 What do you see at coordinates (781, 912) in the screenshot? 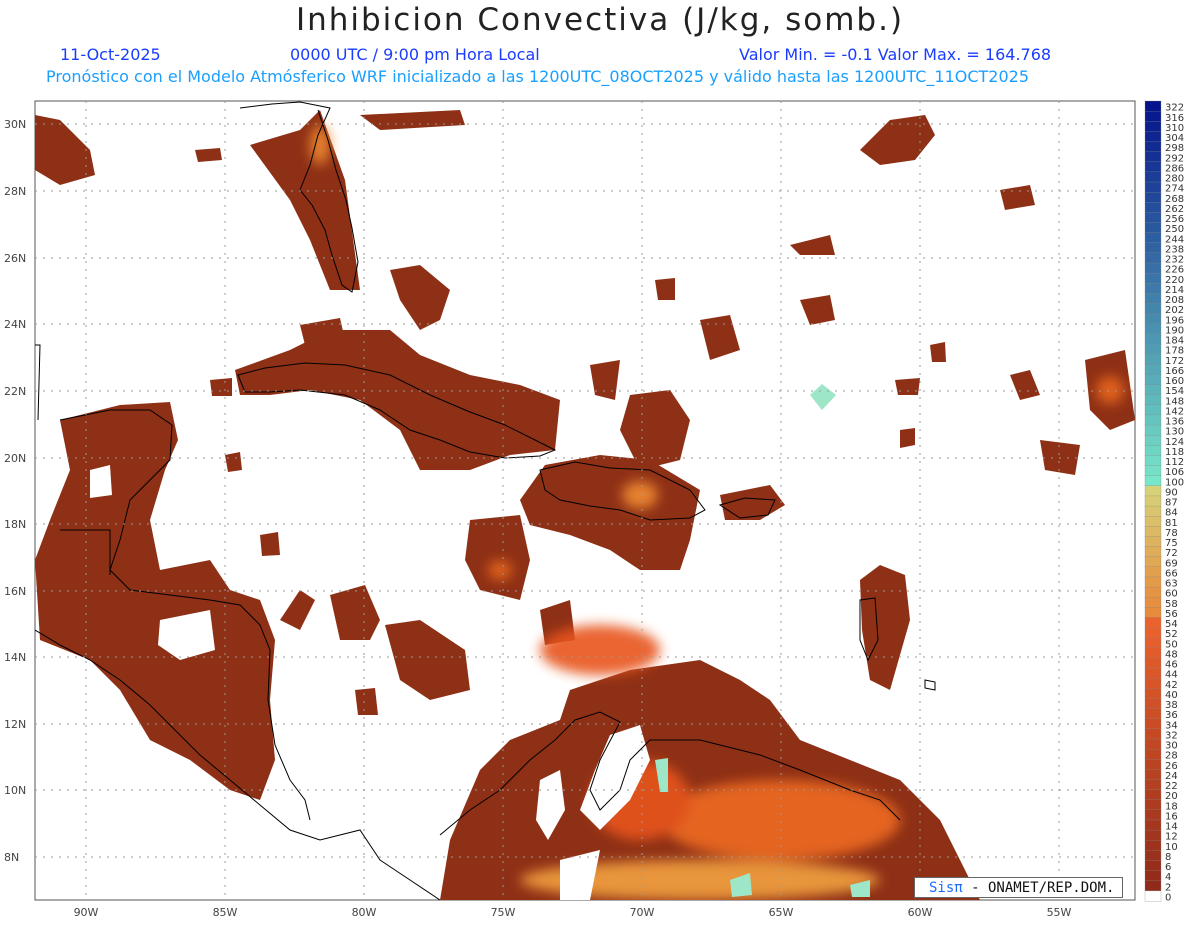
I see `lon-label: 65W` at bounding box center [781, 912].